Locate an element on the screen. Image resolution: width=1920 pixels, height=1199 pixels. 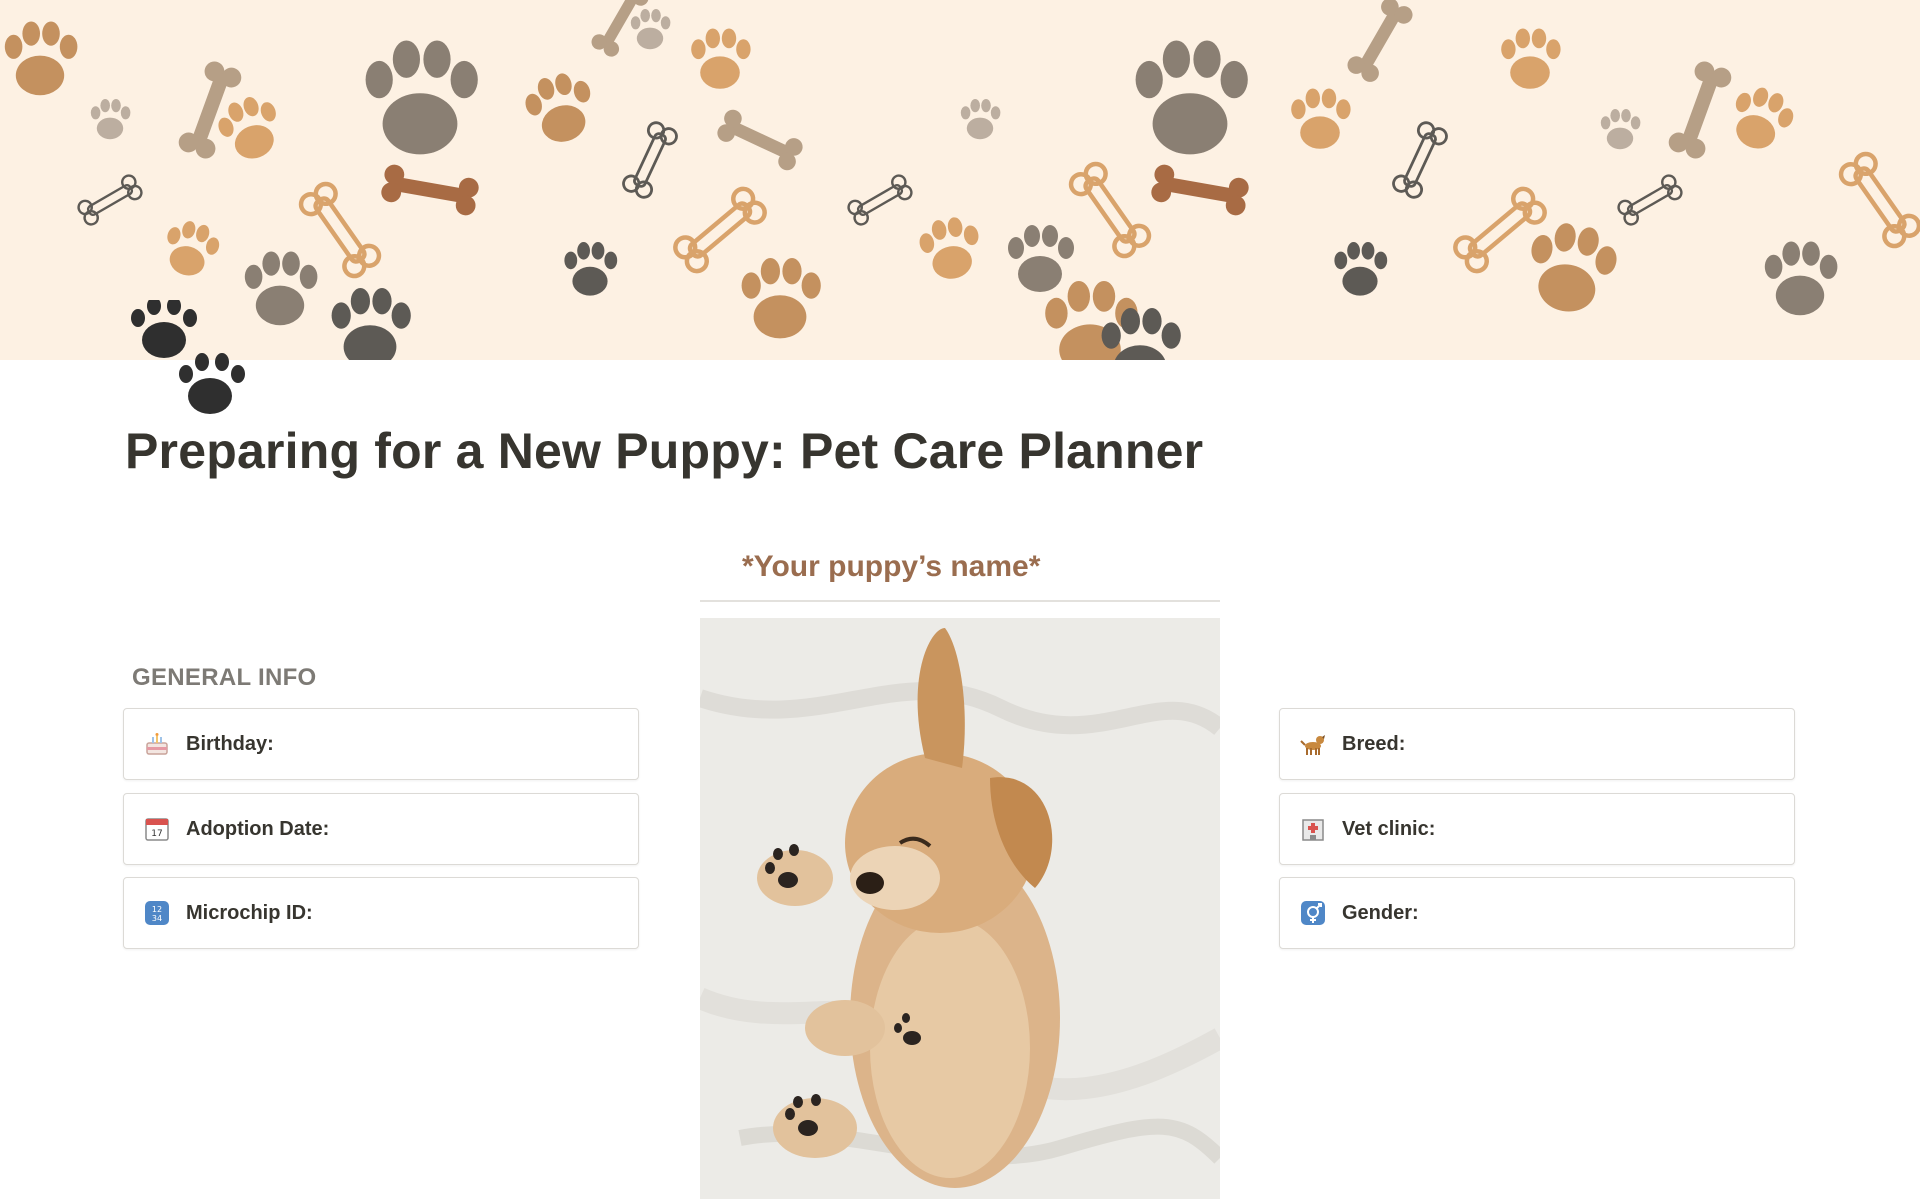
breed-card: Breed: is located at coordinates (1537, 744).